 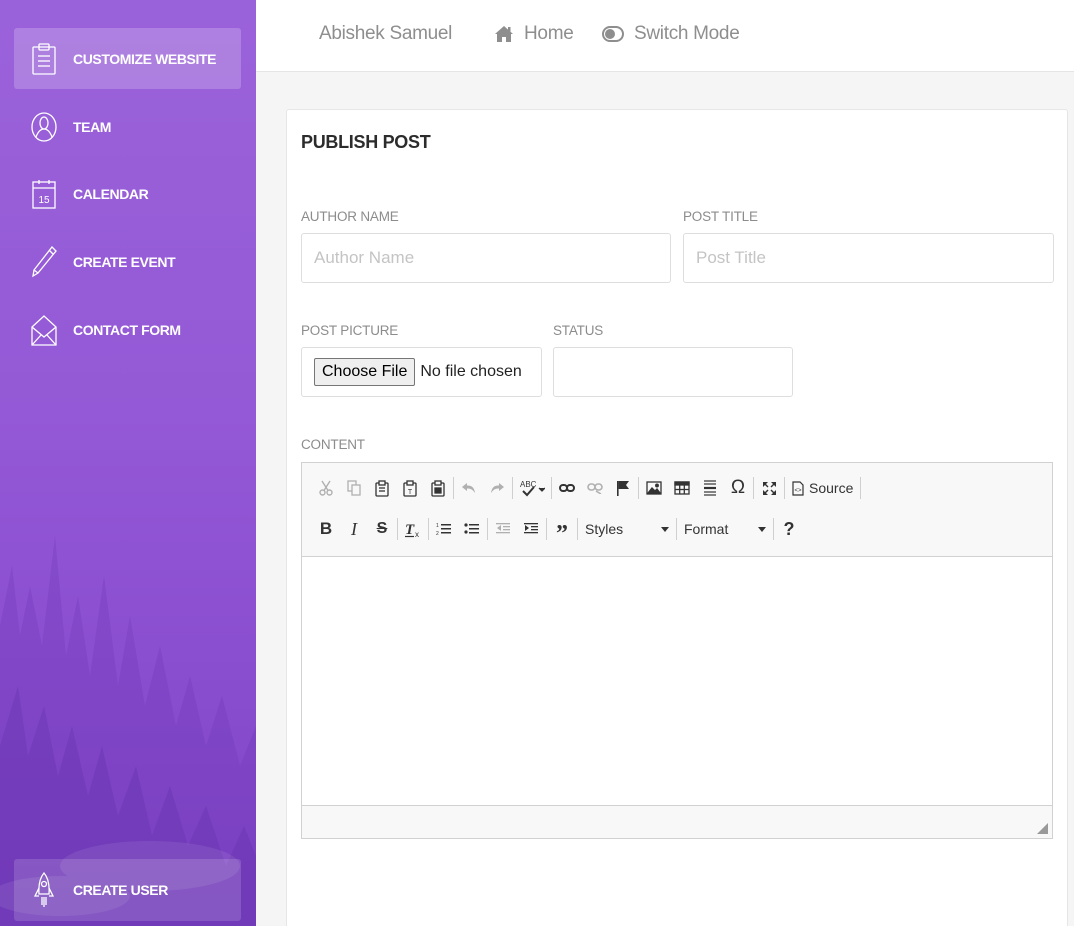 What do you see at coordinates (417, 534) in the screenshot?
I see `svg-text: x` at bounding box center [417, 534].